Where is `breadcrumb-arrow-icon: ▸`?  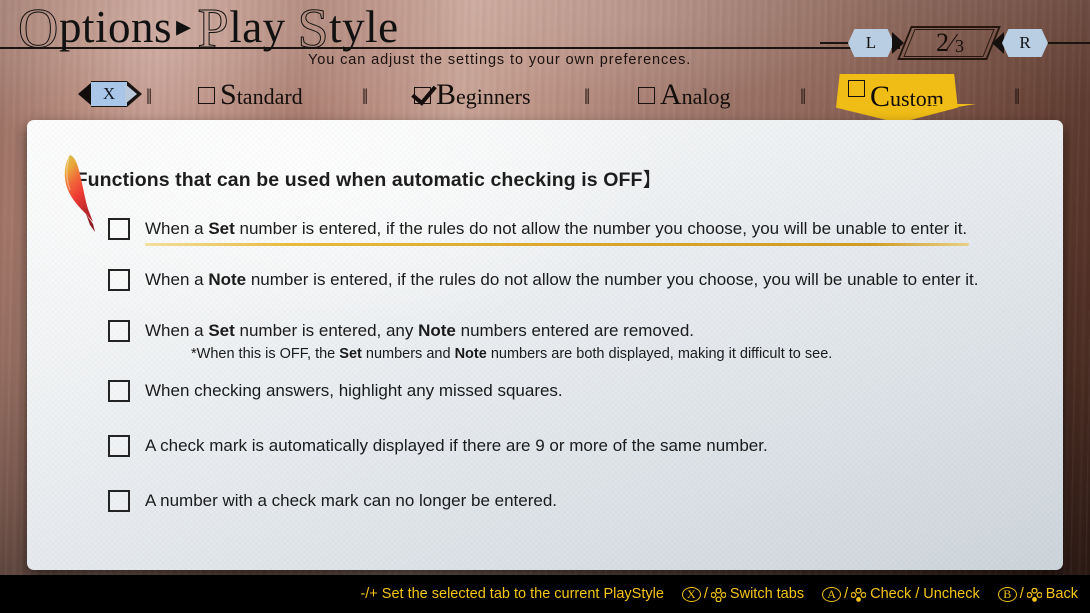
breadcrumb-arrow-icon: ▸ is located at coordinates (183, 26).